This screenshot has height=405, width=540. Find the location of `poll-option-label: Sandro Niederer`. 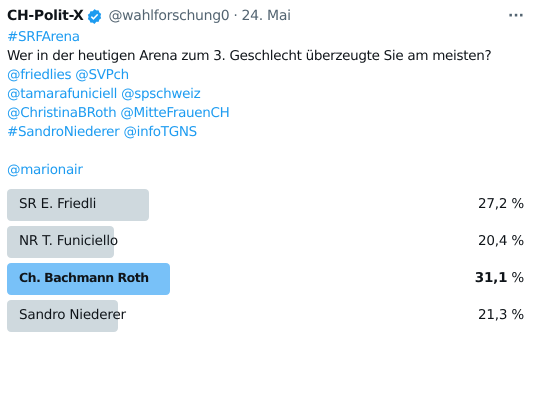

poll-option-label: Sandro Niederer is located at coordinates (72, 315).